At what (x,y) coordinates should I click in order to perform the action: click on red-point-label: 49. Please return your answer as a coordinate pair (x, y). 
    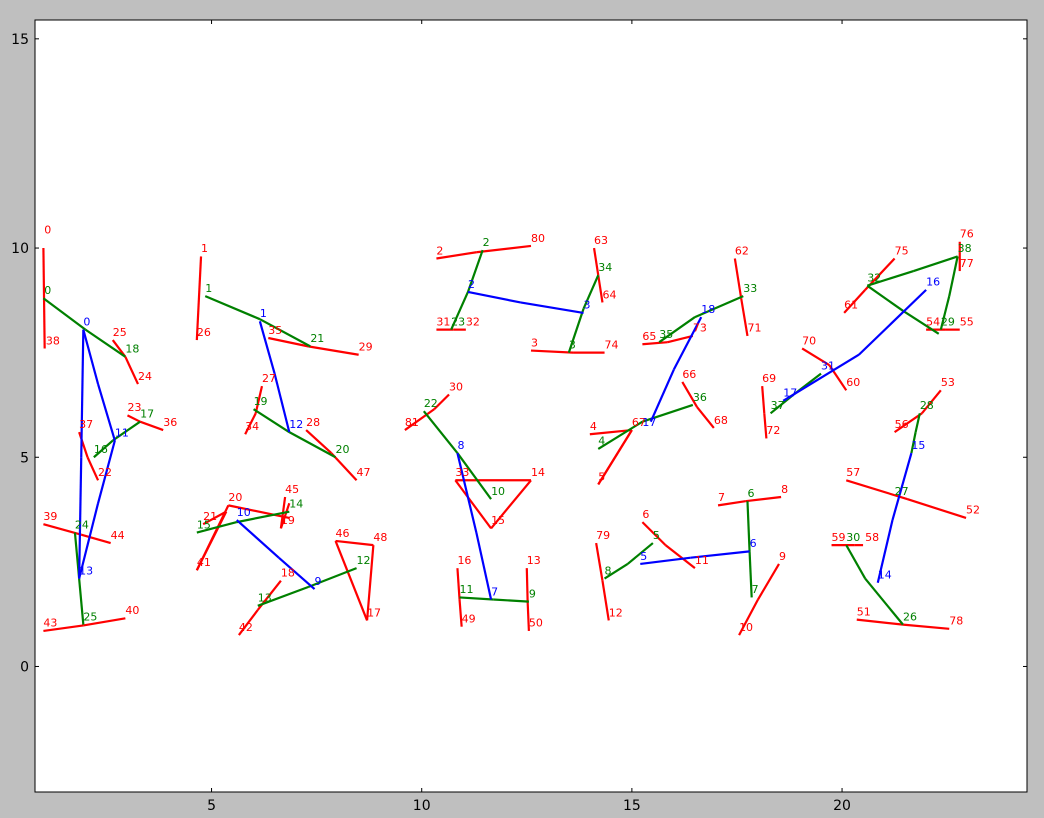
    Looking at the image, I should click on (469, 619).